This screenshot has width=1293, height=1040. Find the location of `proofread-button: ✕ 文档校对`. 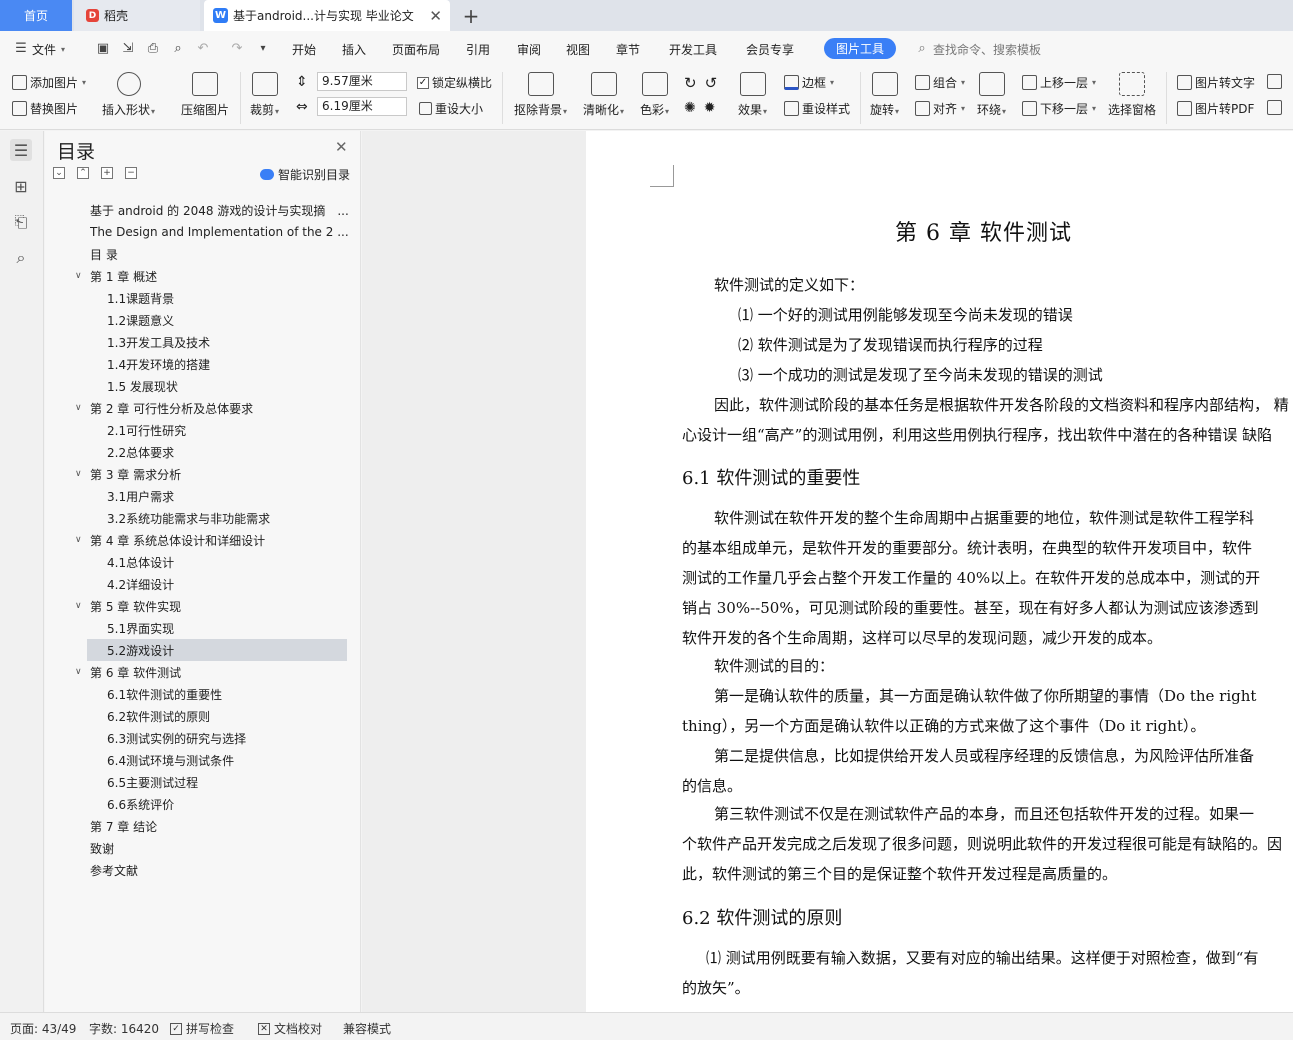

proofread-button: ✕ 文档校对 is located at coordinates (290, 1028).